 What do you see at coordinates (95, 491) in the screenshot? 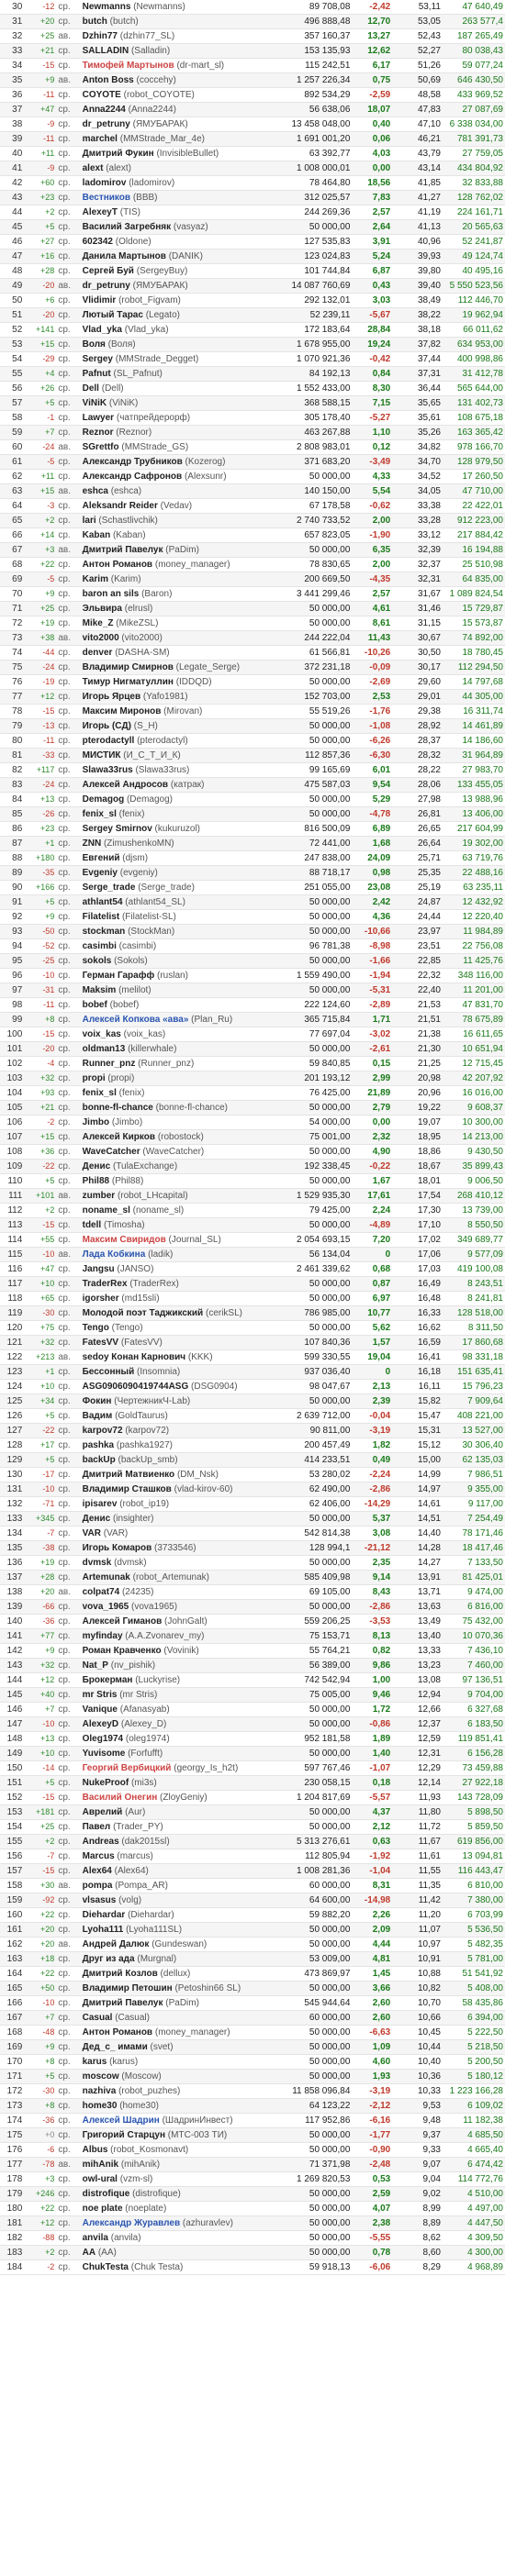
I see `participant-link: eshca` at bounding box center [95, 491].